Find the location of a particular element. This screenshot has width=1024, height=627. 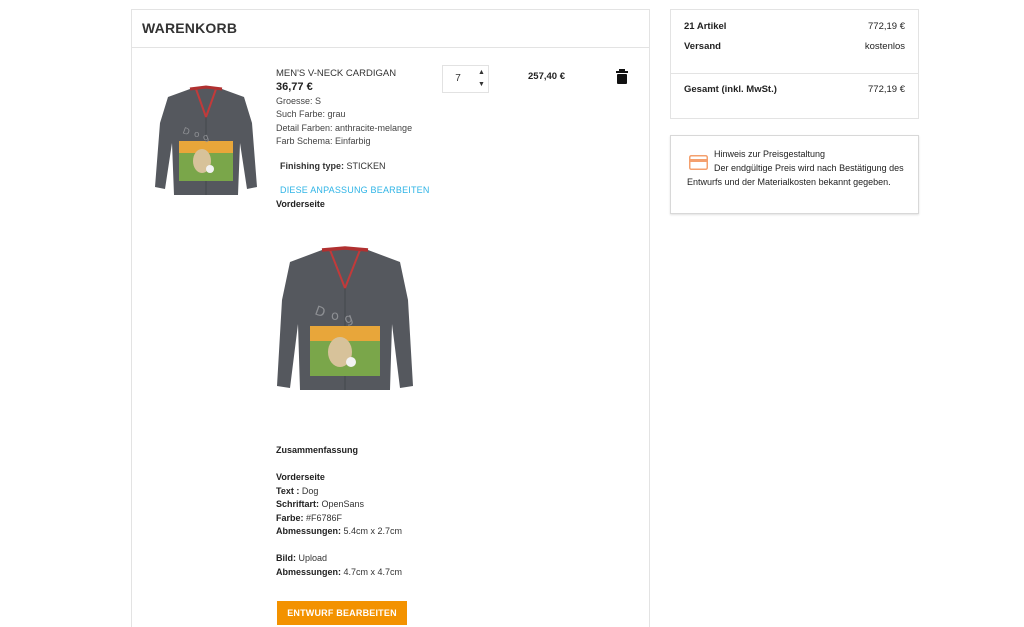

grand-total-label: Gesamt (inkl. MwSt.) is located at coordinates (730, 89).